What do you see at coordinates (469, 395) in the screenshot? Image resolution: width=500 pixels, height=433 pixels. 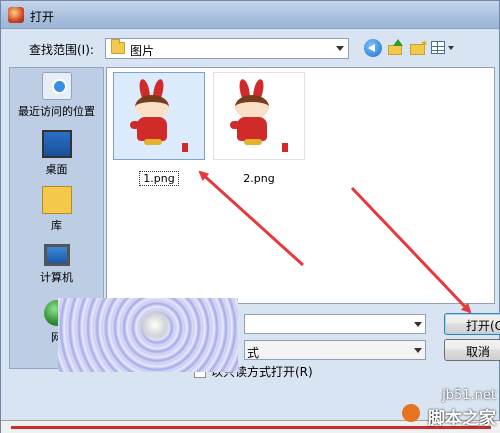 I see `watermark-url: jb51.net` at bounding box center [469, 395].